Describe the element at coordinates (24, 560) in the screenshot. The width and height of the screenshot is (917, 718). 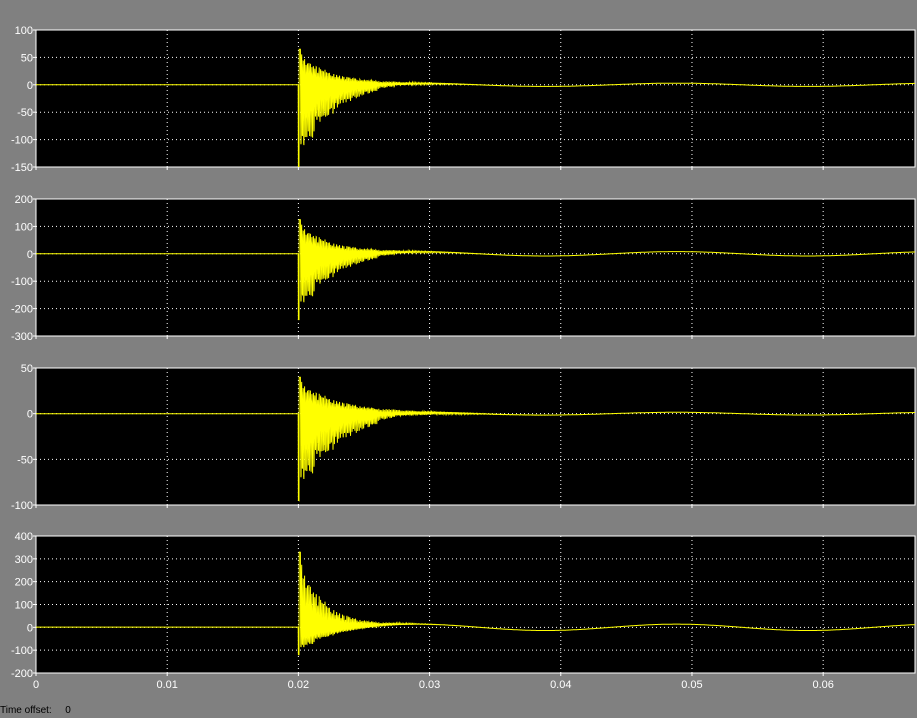
I see `y-tick-label: 300` at that location.